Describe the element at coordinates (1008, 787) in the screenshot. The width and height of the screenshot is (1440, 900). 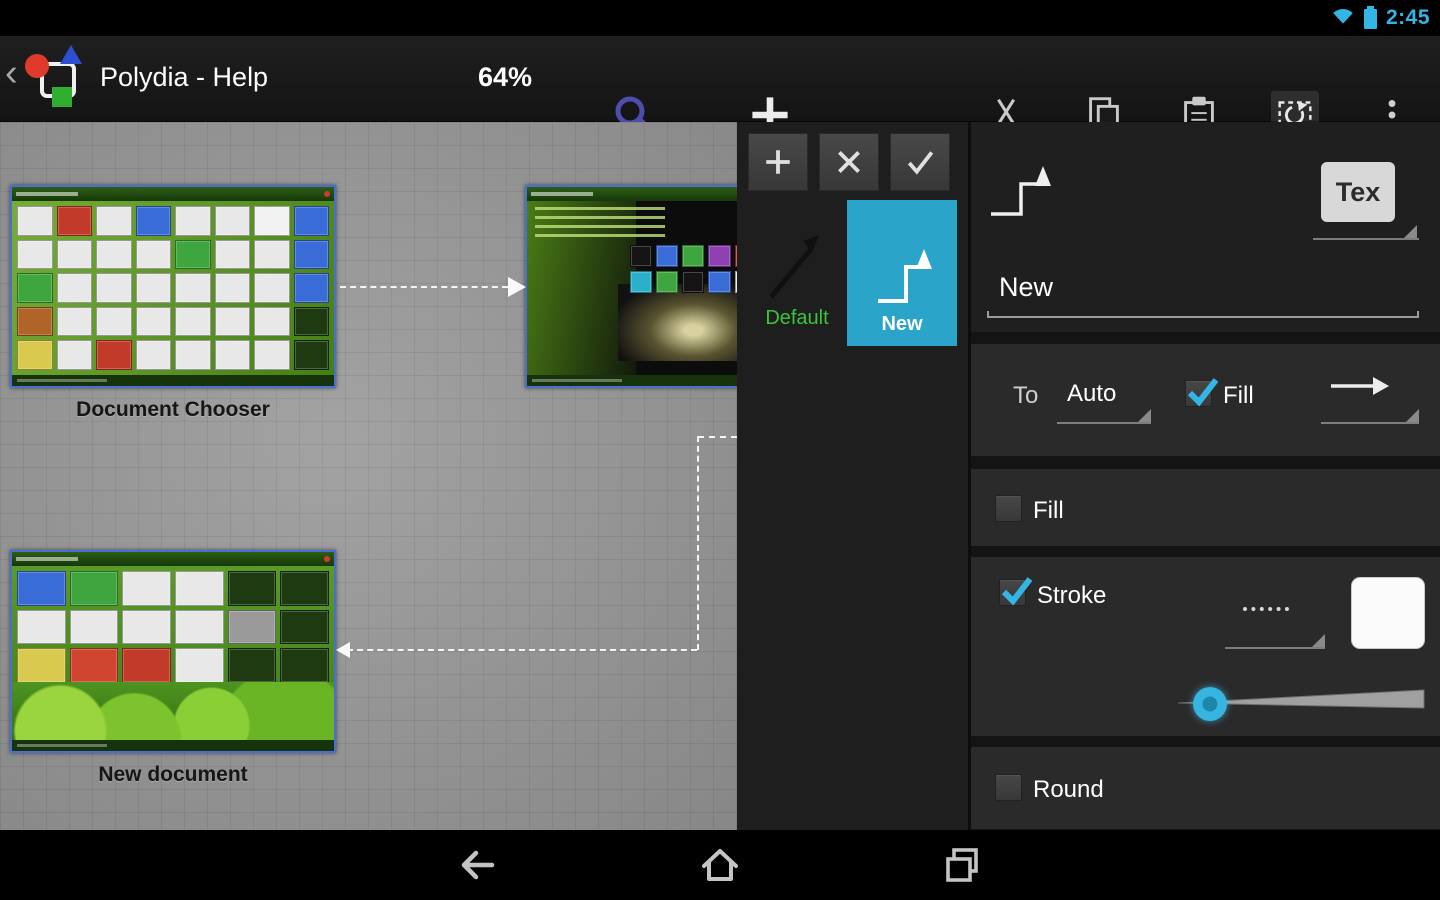
I see `round-checkbox` at that location.